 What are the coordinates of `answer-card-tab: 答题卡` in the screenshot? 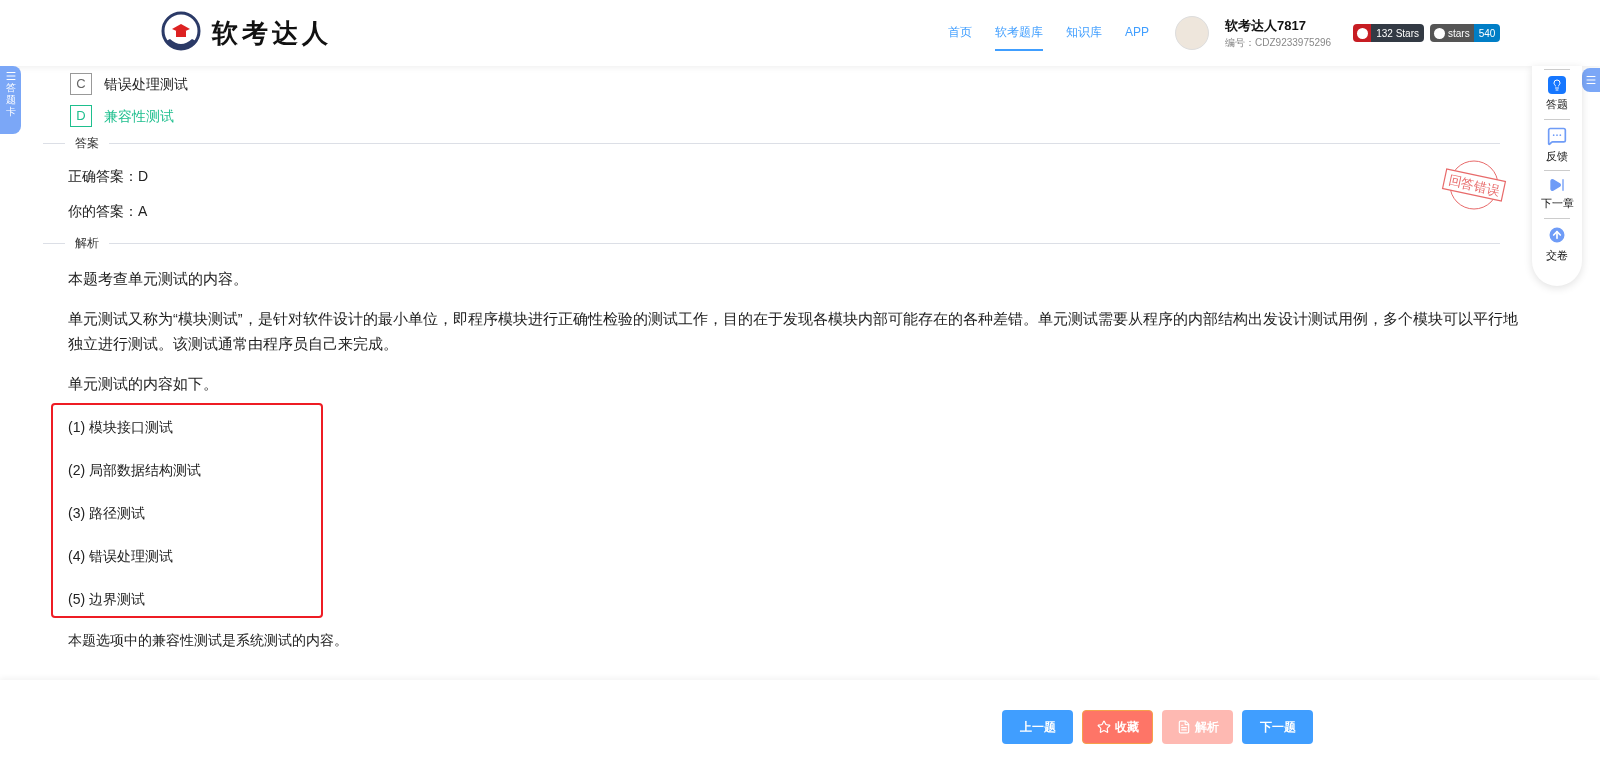 It's located at (10, 100).